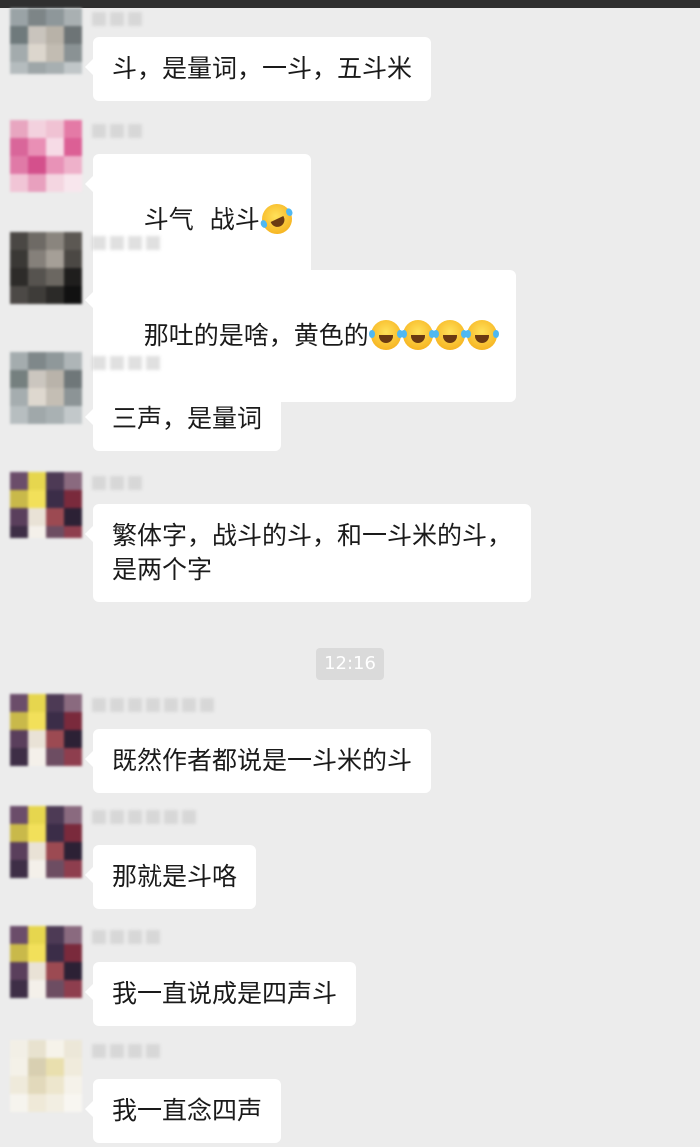  I want to click on message-text: 三声，是量词, so click(187, 418).